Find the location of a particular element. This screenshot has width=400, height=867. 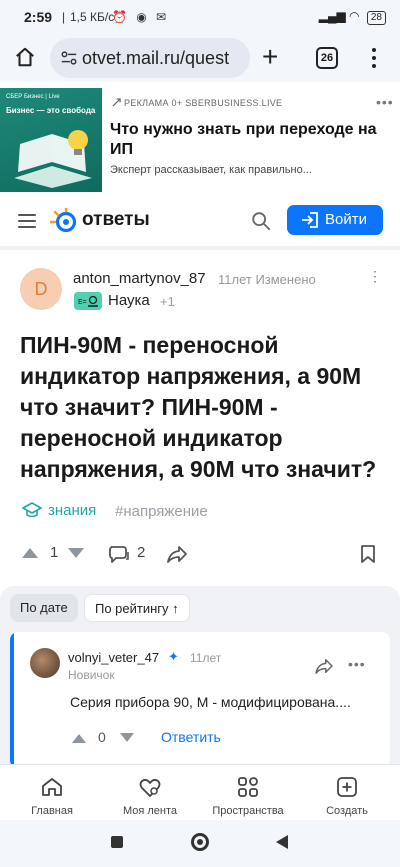

wifi-icon: ◠ is located at coordinates (354, 16).